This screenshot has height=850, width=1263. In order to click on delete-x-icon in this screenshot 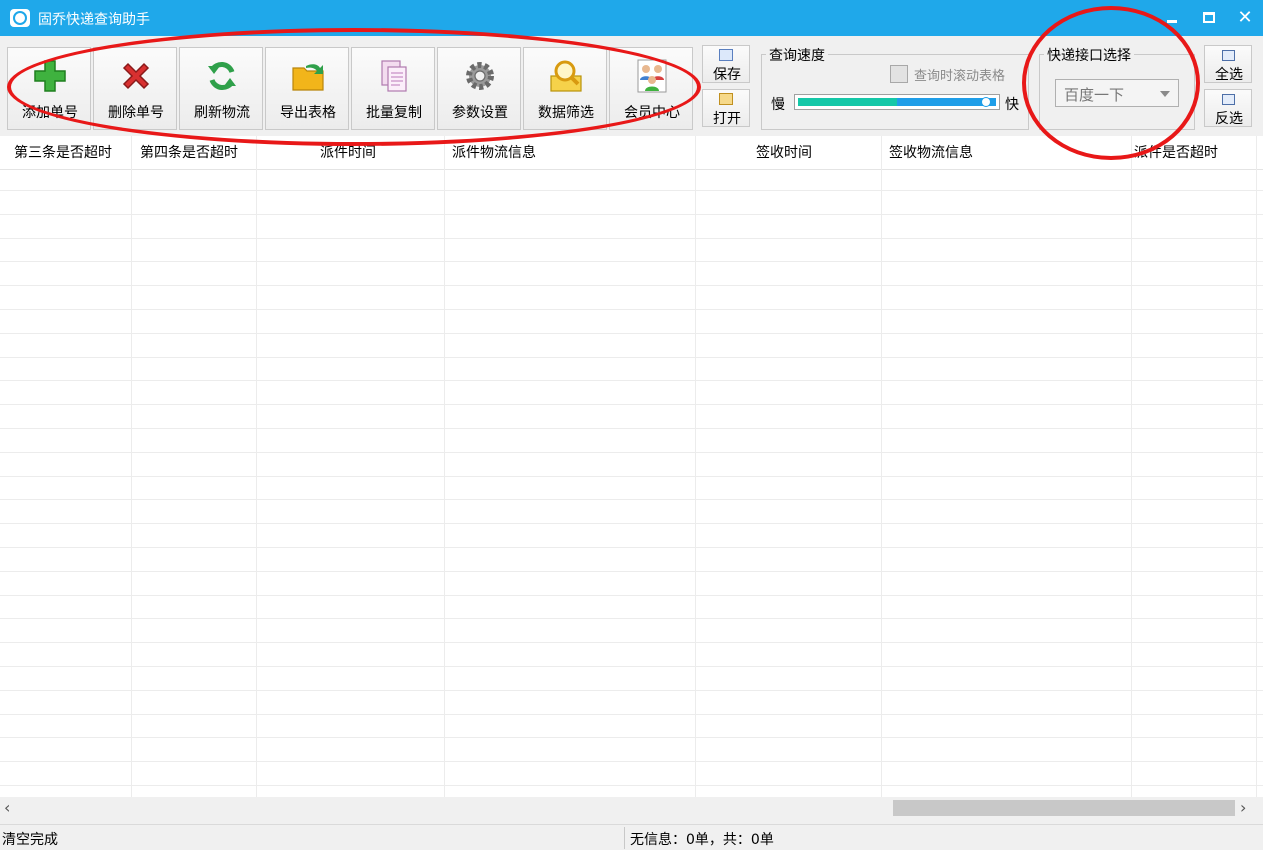, I will do `click(136, 76)`.